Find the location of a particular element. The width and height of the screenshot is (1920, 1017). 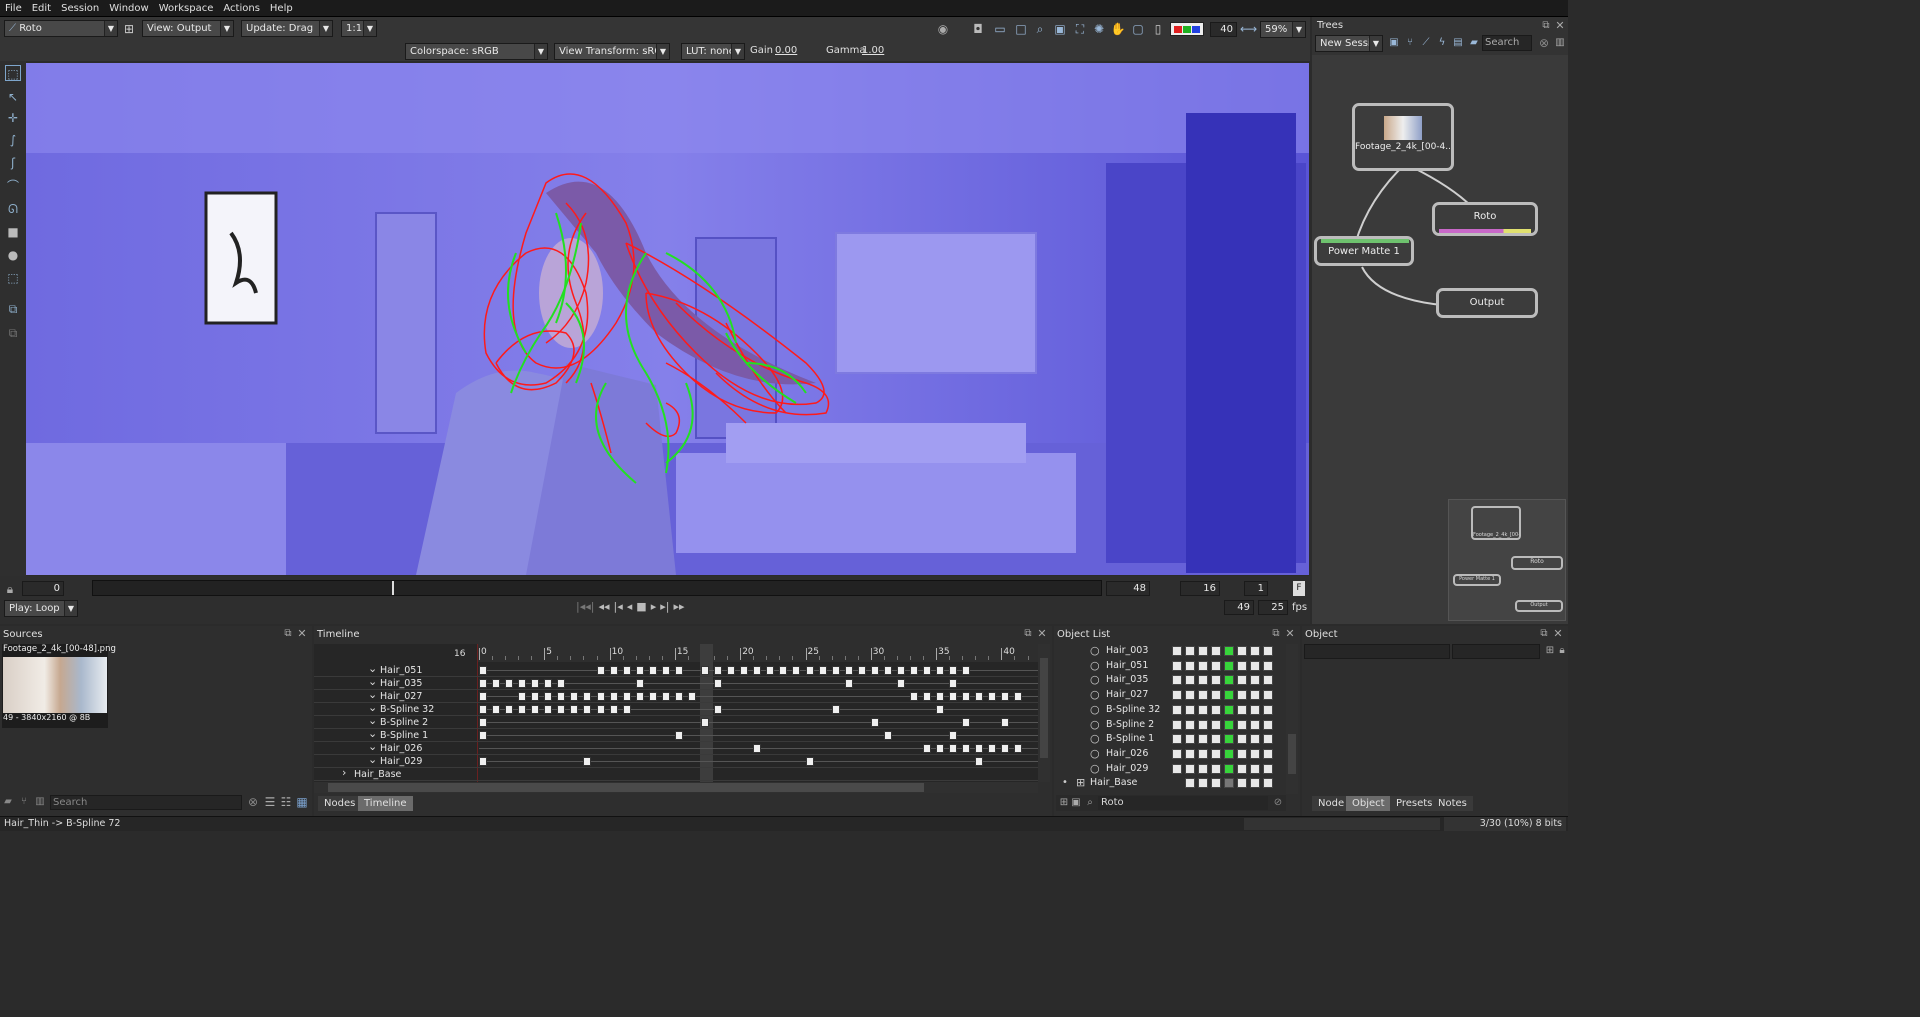

close-icon: ✕ is located at coordinates (302, 634).